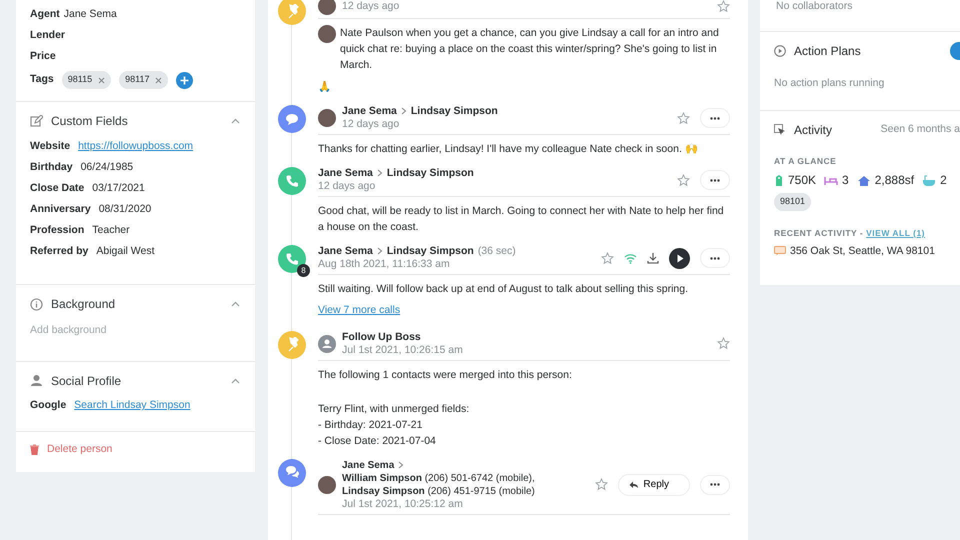 The width and height of the screenshot is (960, 540). I want to click on tag-chip: 98101, so click(793, 202).